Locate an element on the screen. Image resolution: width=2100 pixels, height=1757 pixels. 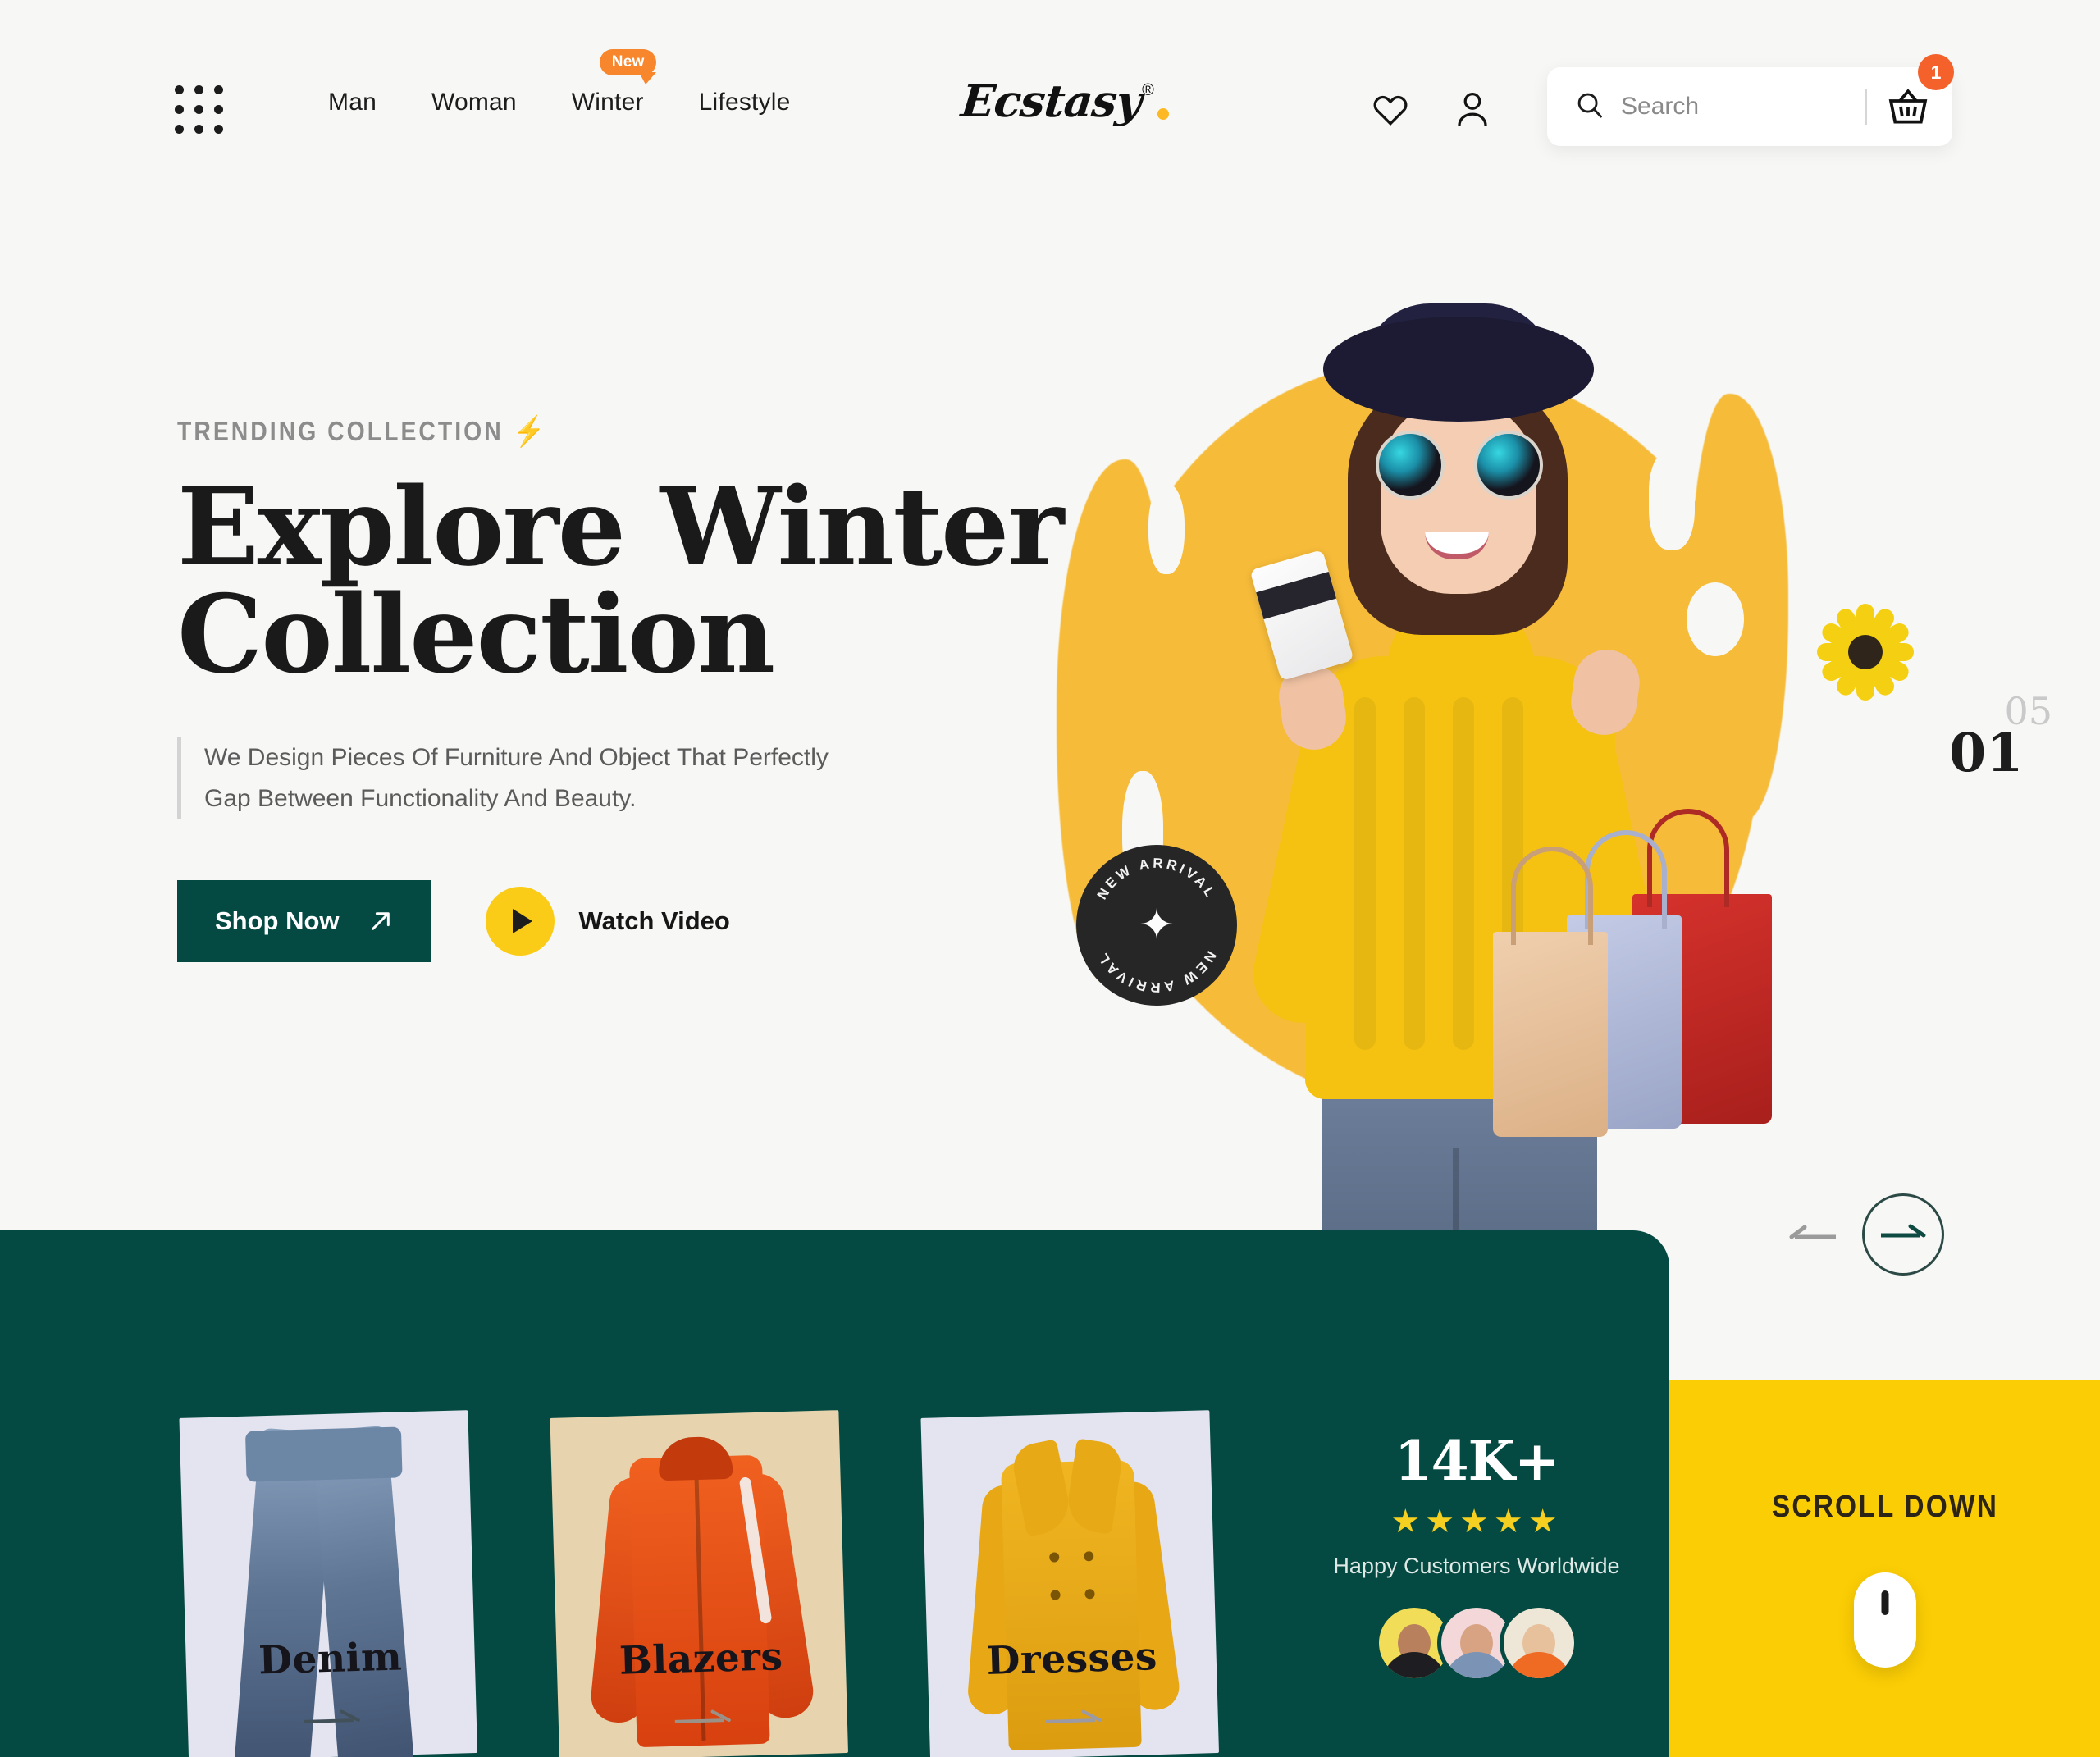
nav-item-man: Man is located at coordinates (353, 102).